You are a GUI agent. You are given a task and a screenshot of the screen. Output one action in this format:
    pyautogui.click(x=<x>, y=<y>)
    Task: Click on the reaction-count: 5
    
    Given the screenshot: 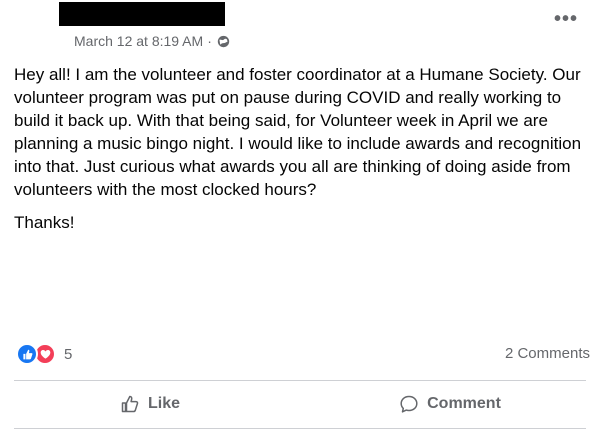 What is the action you would take?
    pyautogui.click(x=68, y=354)
    